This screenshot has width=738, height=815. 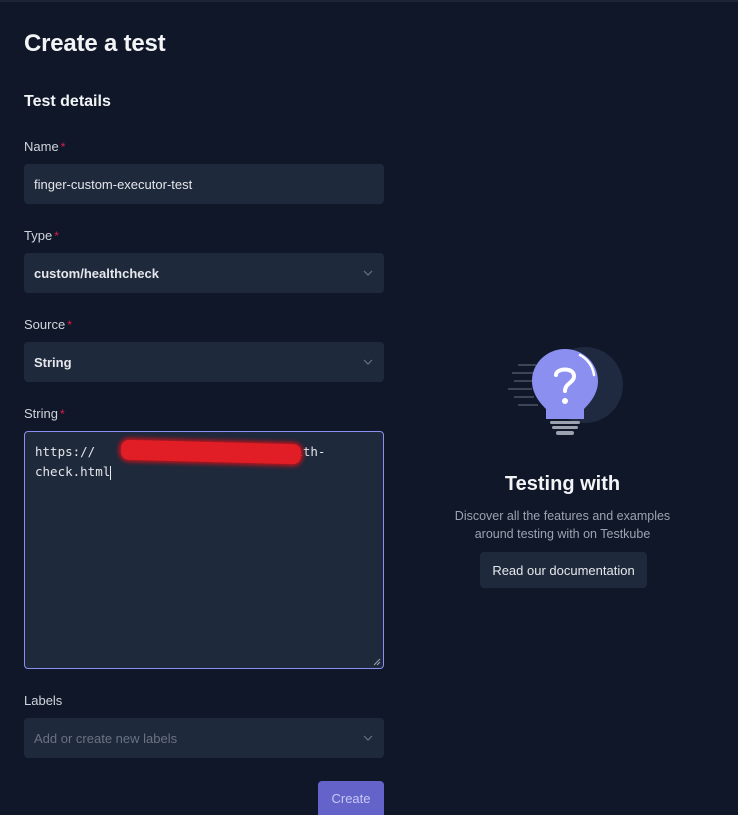 I want to click on top-edge, so click(x=369, y=1).